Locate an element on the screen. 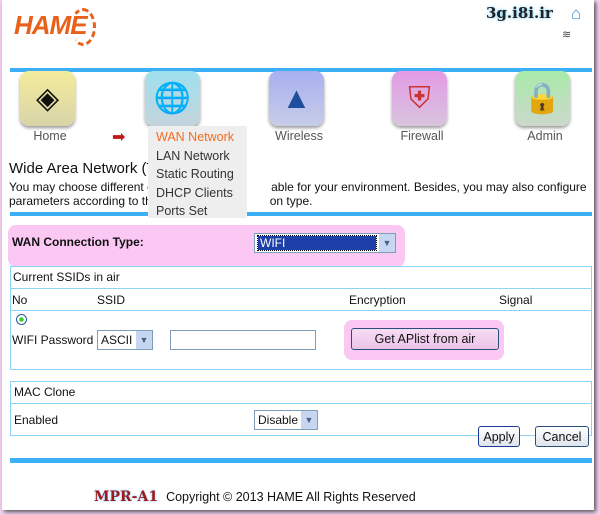  nav-firewall-icon: ⛨ is located at coordinates (419, 98).